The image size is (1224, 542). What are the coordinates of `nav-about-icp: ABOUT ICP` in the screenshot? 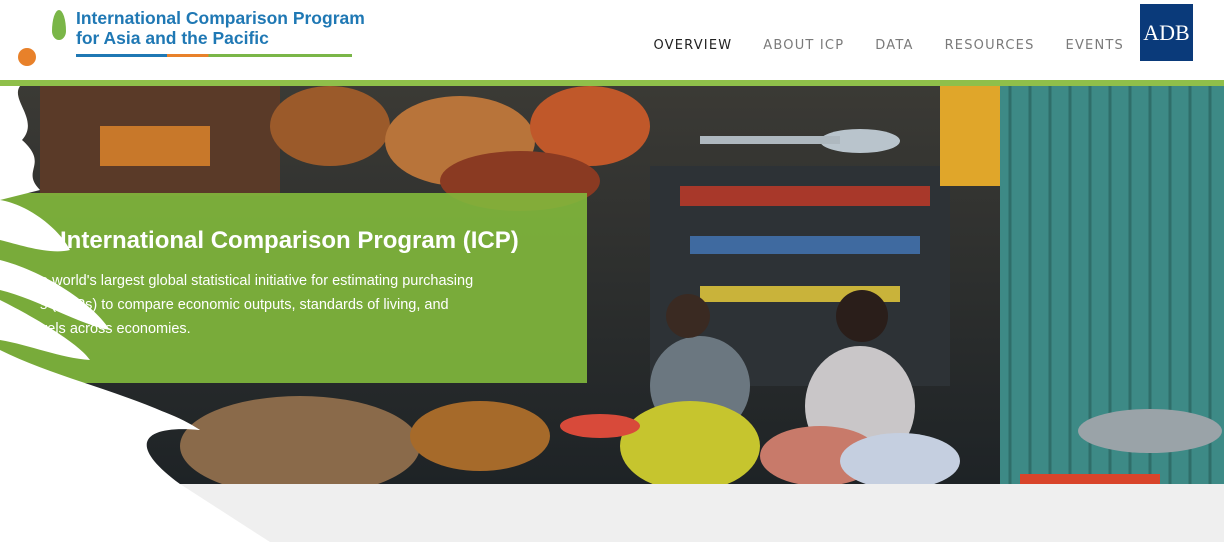 It's located at (803, 45).